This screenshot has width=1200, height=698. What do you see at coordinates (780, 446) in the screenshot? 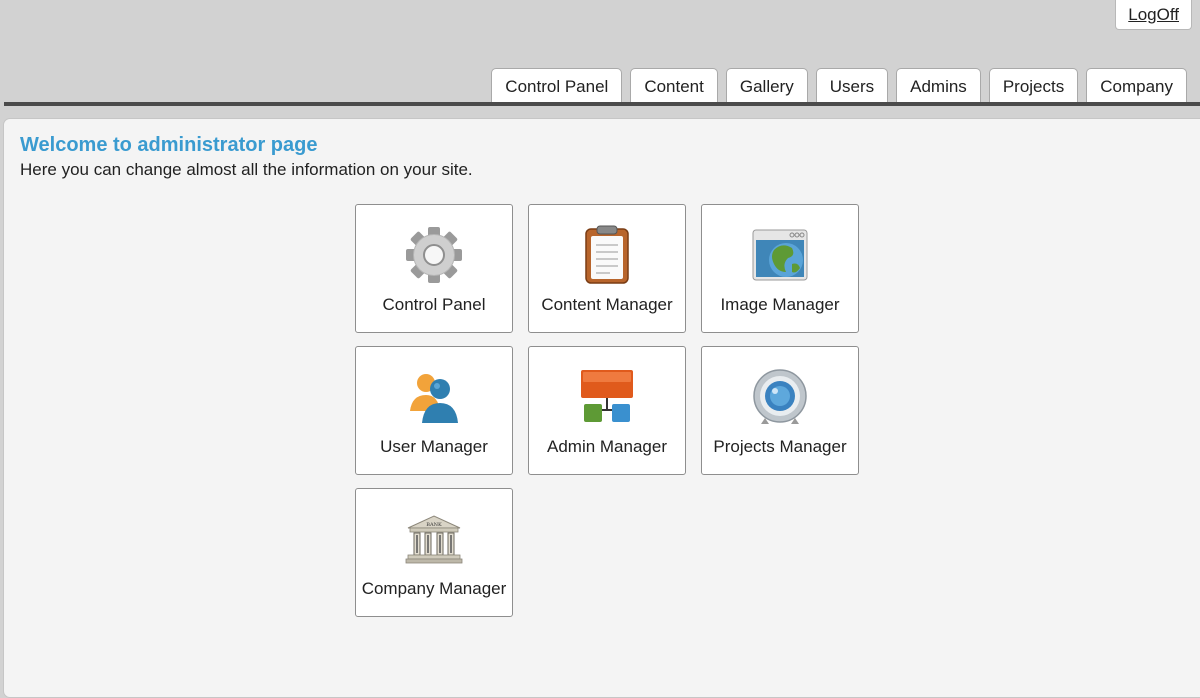
I see `projects-manager-label: Projects Manager` at bounding box center [780, 446].